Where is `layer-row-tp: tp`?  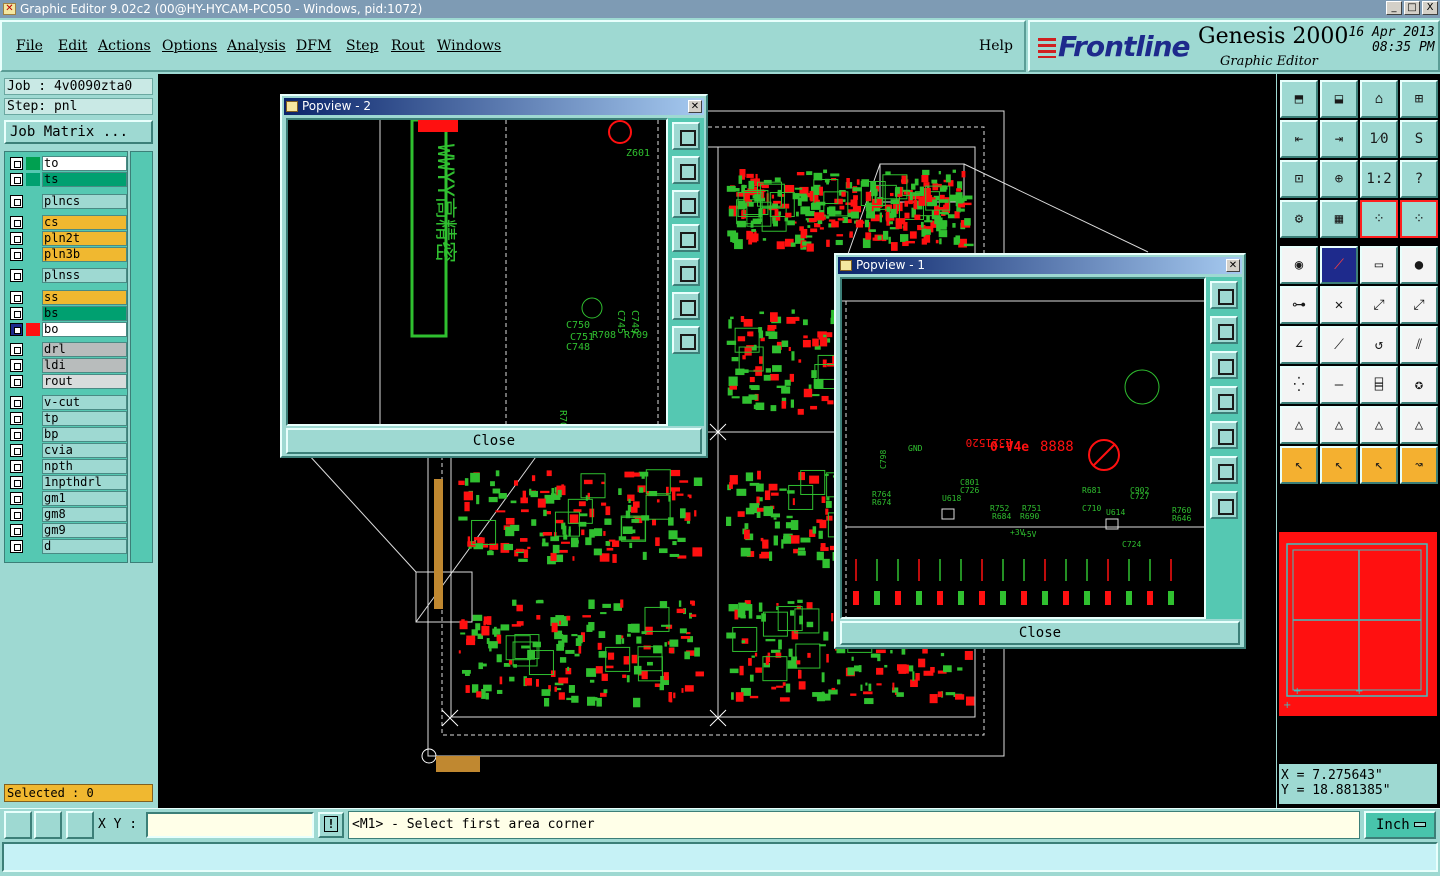
layer-row-tp: tp is located at coordinates (67, 418).